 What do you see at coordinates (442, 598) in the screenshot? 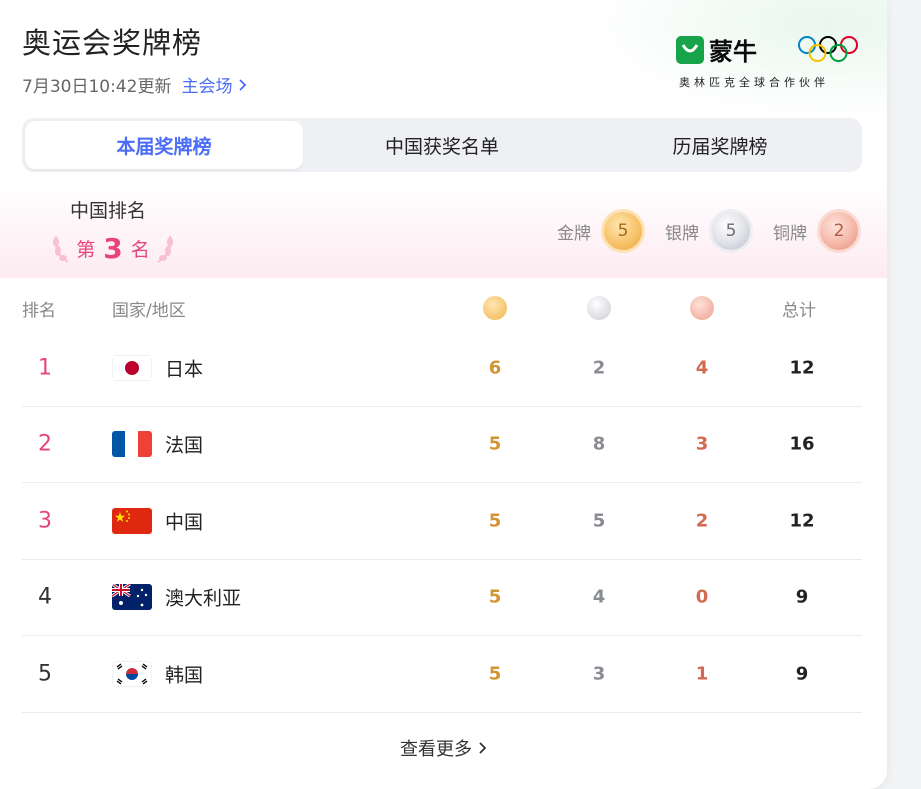
I see `table-row: 4 澳大利亚 5 4 0 9` at bounding box center [442, 598].